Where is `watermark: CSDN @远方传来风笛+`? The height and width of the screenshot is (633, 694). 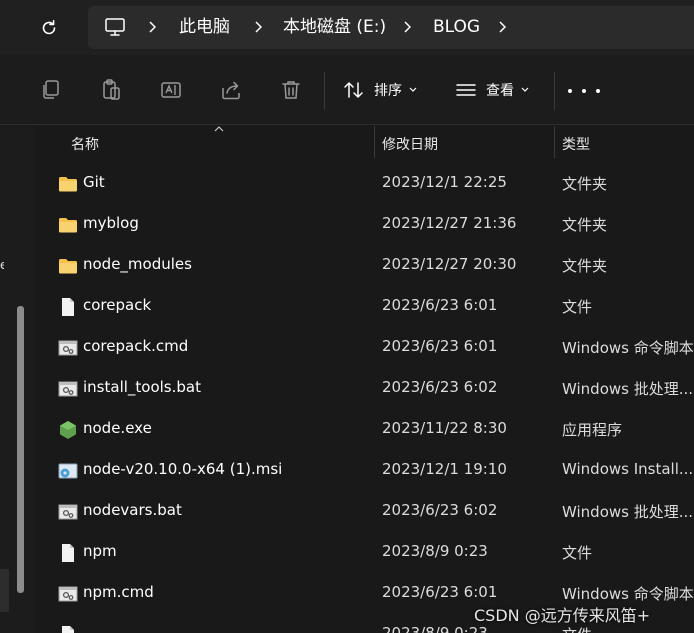
watermark: CSDN @远方传来风笛+ is located at coordinates (562, 615).